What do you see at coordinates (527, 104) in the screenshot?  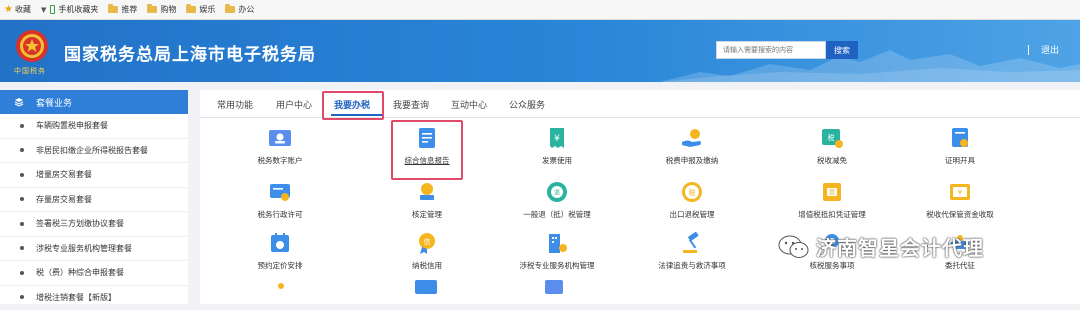 I see `tab-public-service: 公众服务` at bounding box center [527, 104].